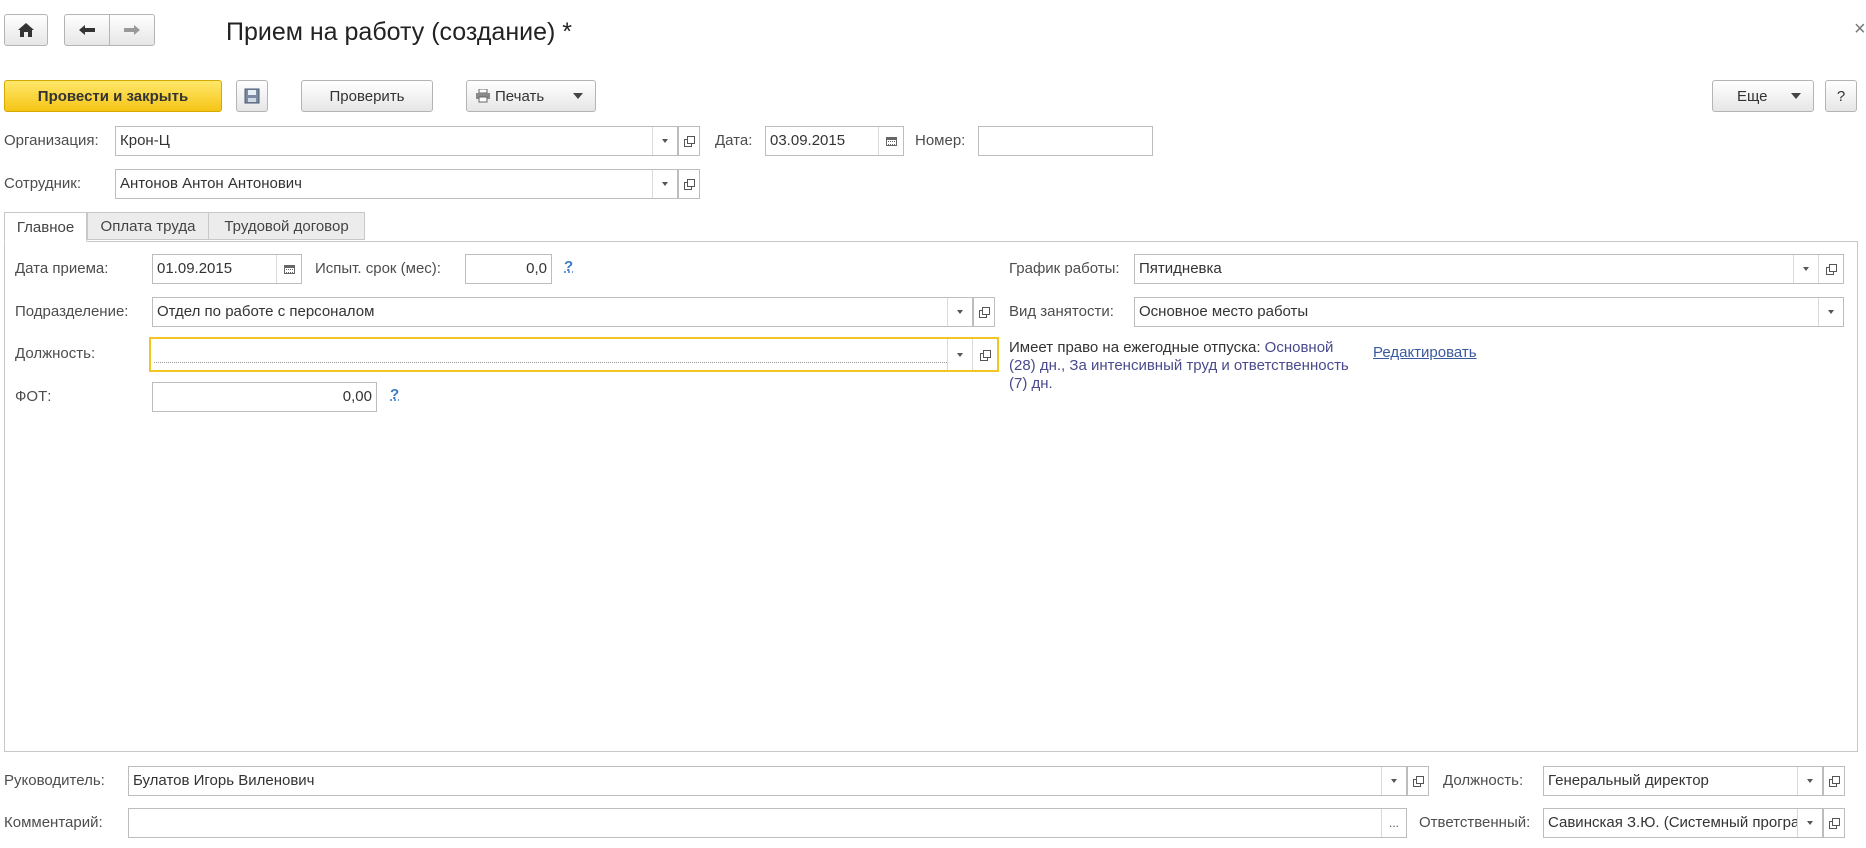 Image resolution: width=1866 pixels, height=848 pixels. I want to click on fot-label: ФОТ:, so click(33, 396).